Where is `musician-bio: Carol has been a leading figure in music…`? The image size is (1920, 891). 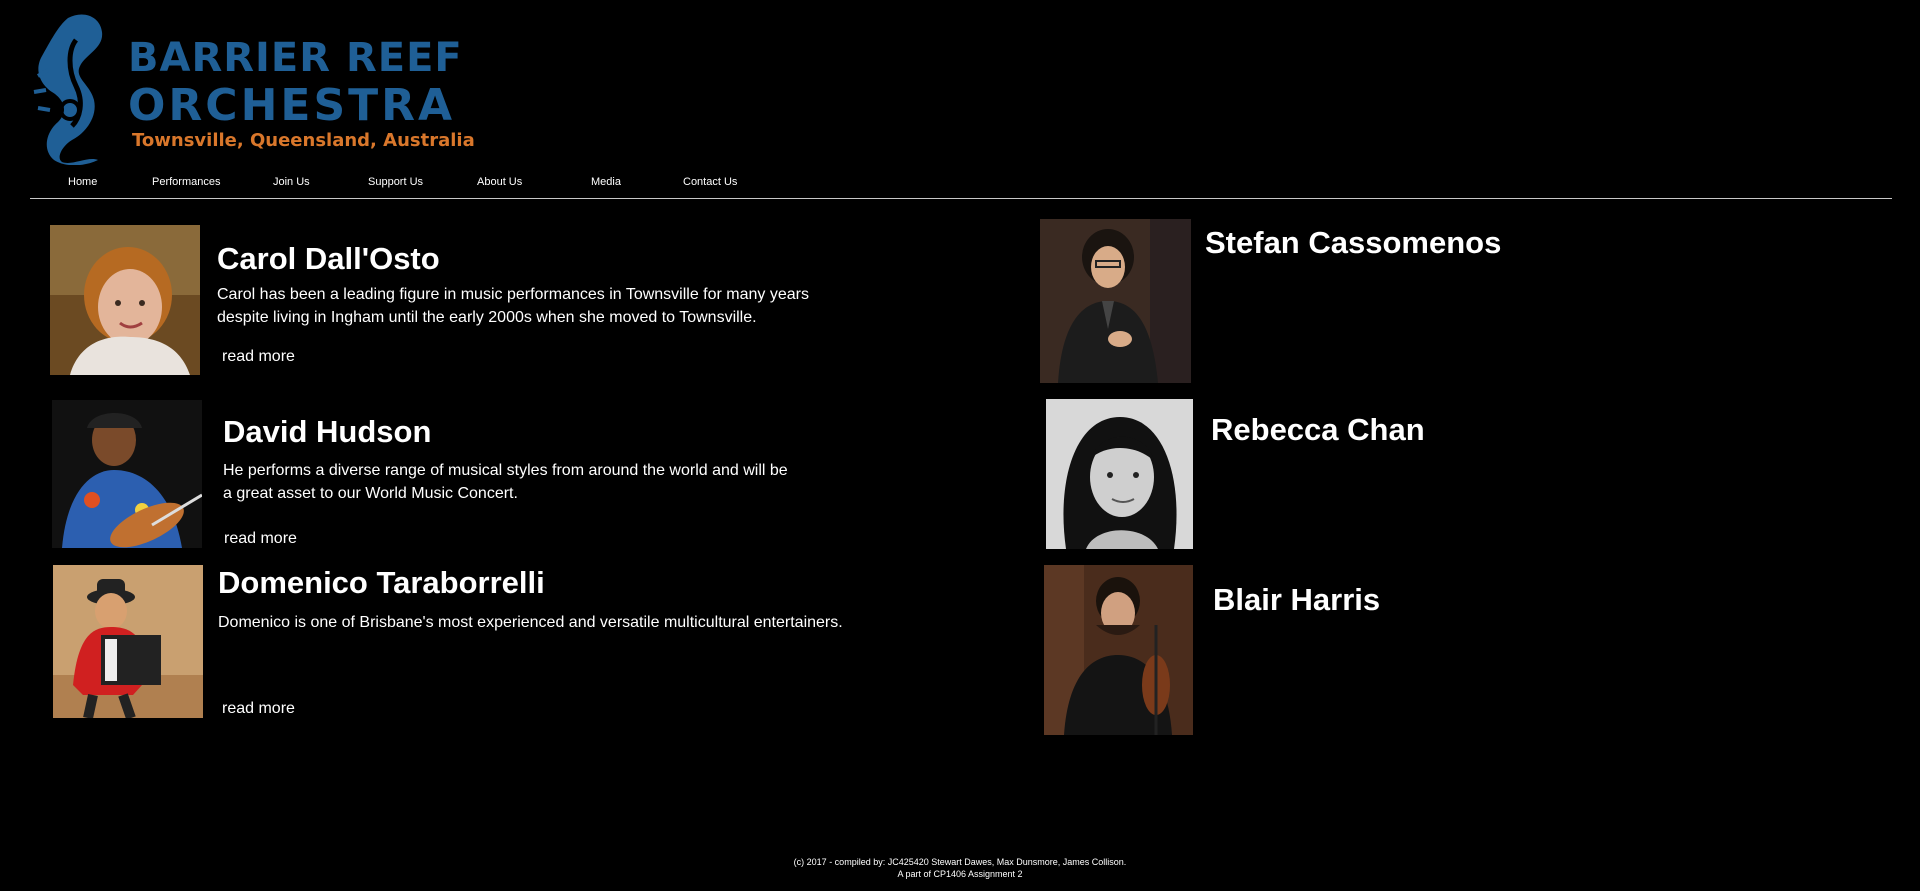 musician-bio: Carol has been a leading figure in music… is located at coordinates (513, 306).